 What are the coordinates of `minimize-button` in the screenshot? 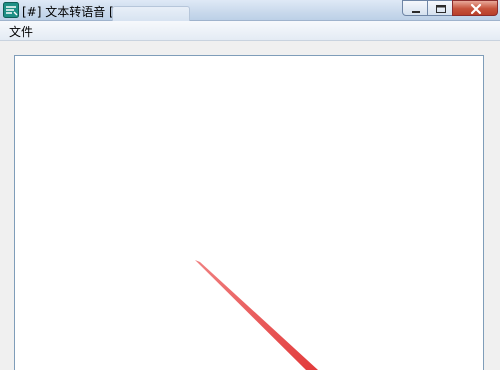 It's located at (415, 8).